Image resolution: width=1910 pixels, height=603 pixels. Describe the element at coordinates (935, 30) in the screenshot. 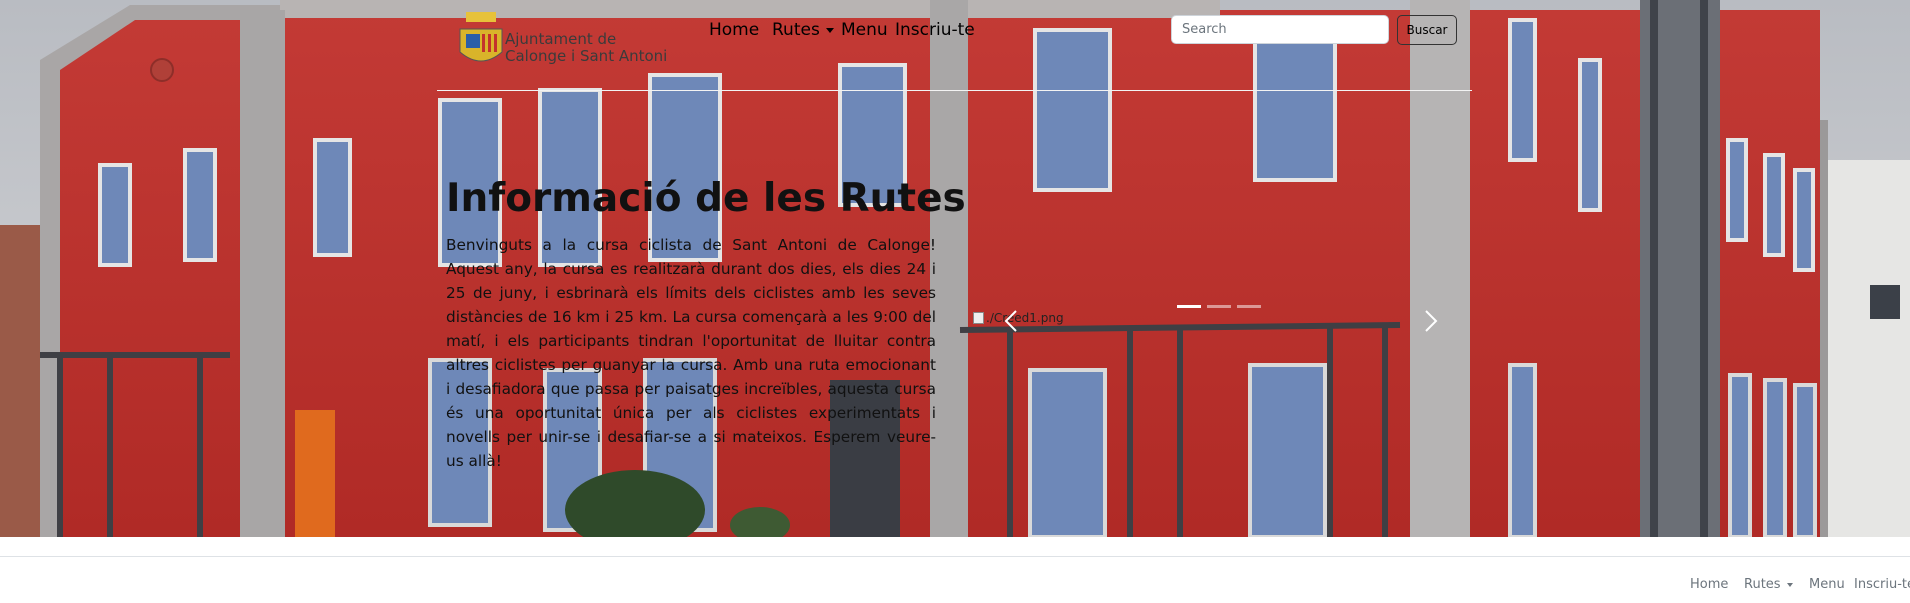

I see `nav-inscriu: Inscriu-te` at that location.